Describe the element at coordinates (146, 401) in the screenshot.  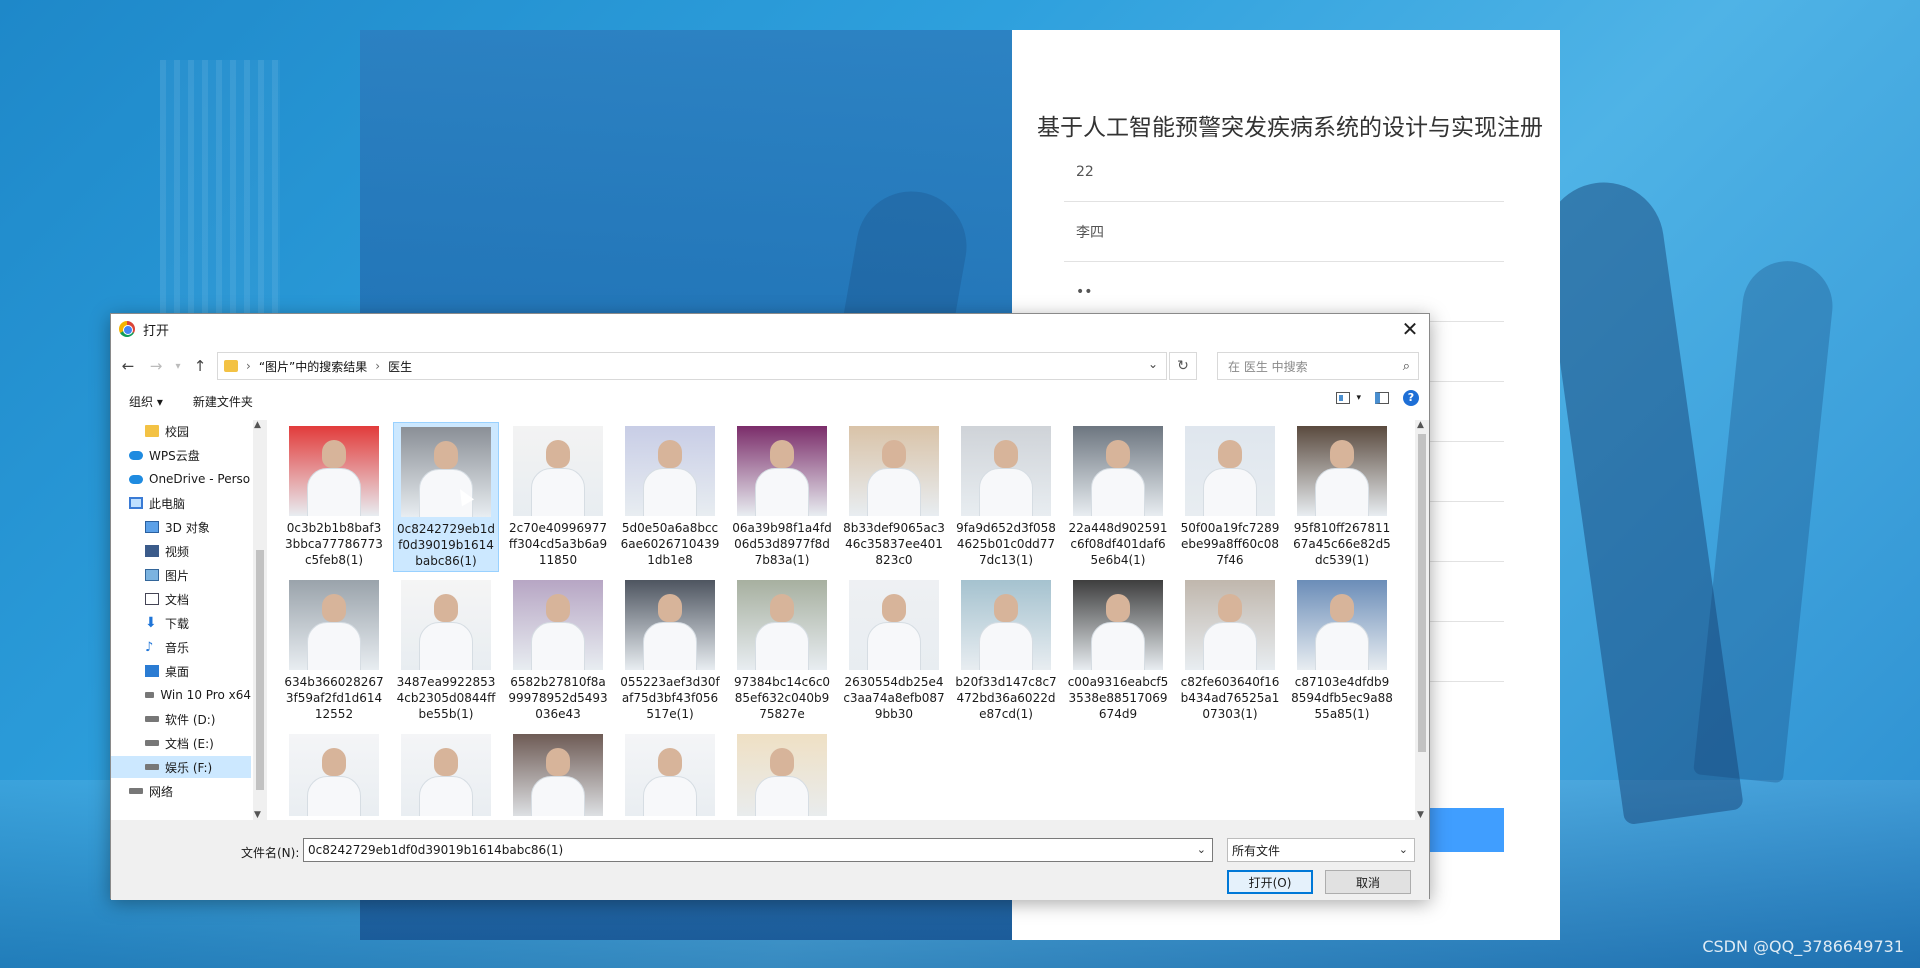
I see `organize-menu: 组织 ▾` at that location.